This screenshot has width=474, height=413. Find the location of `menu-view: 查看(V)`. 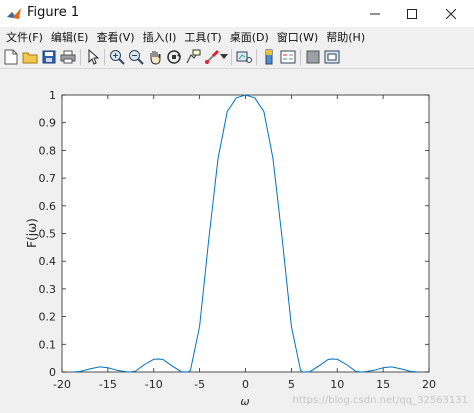

menu-view: 查看(V) is located at coordinates (115, 37).